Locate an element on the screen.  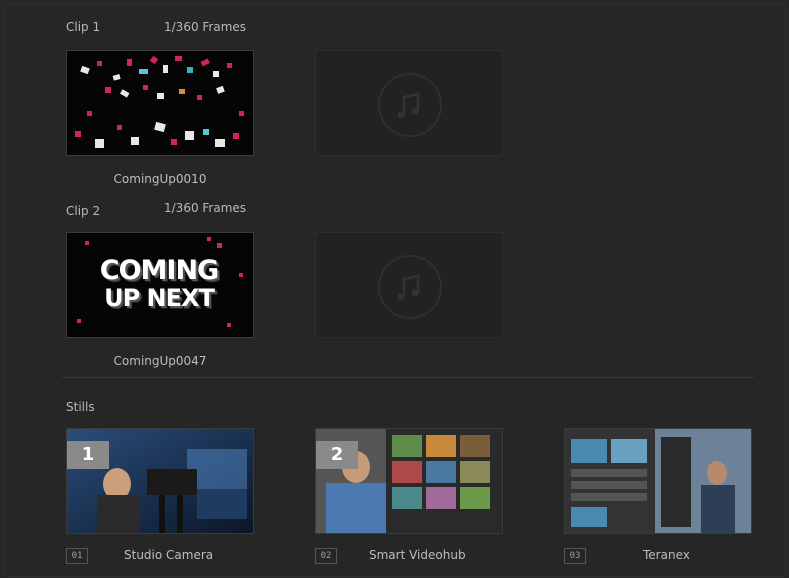
teranex-image is located at coordinates (658, 481).